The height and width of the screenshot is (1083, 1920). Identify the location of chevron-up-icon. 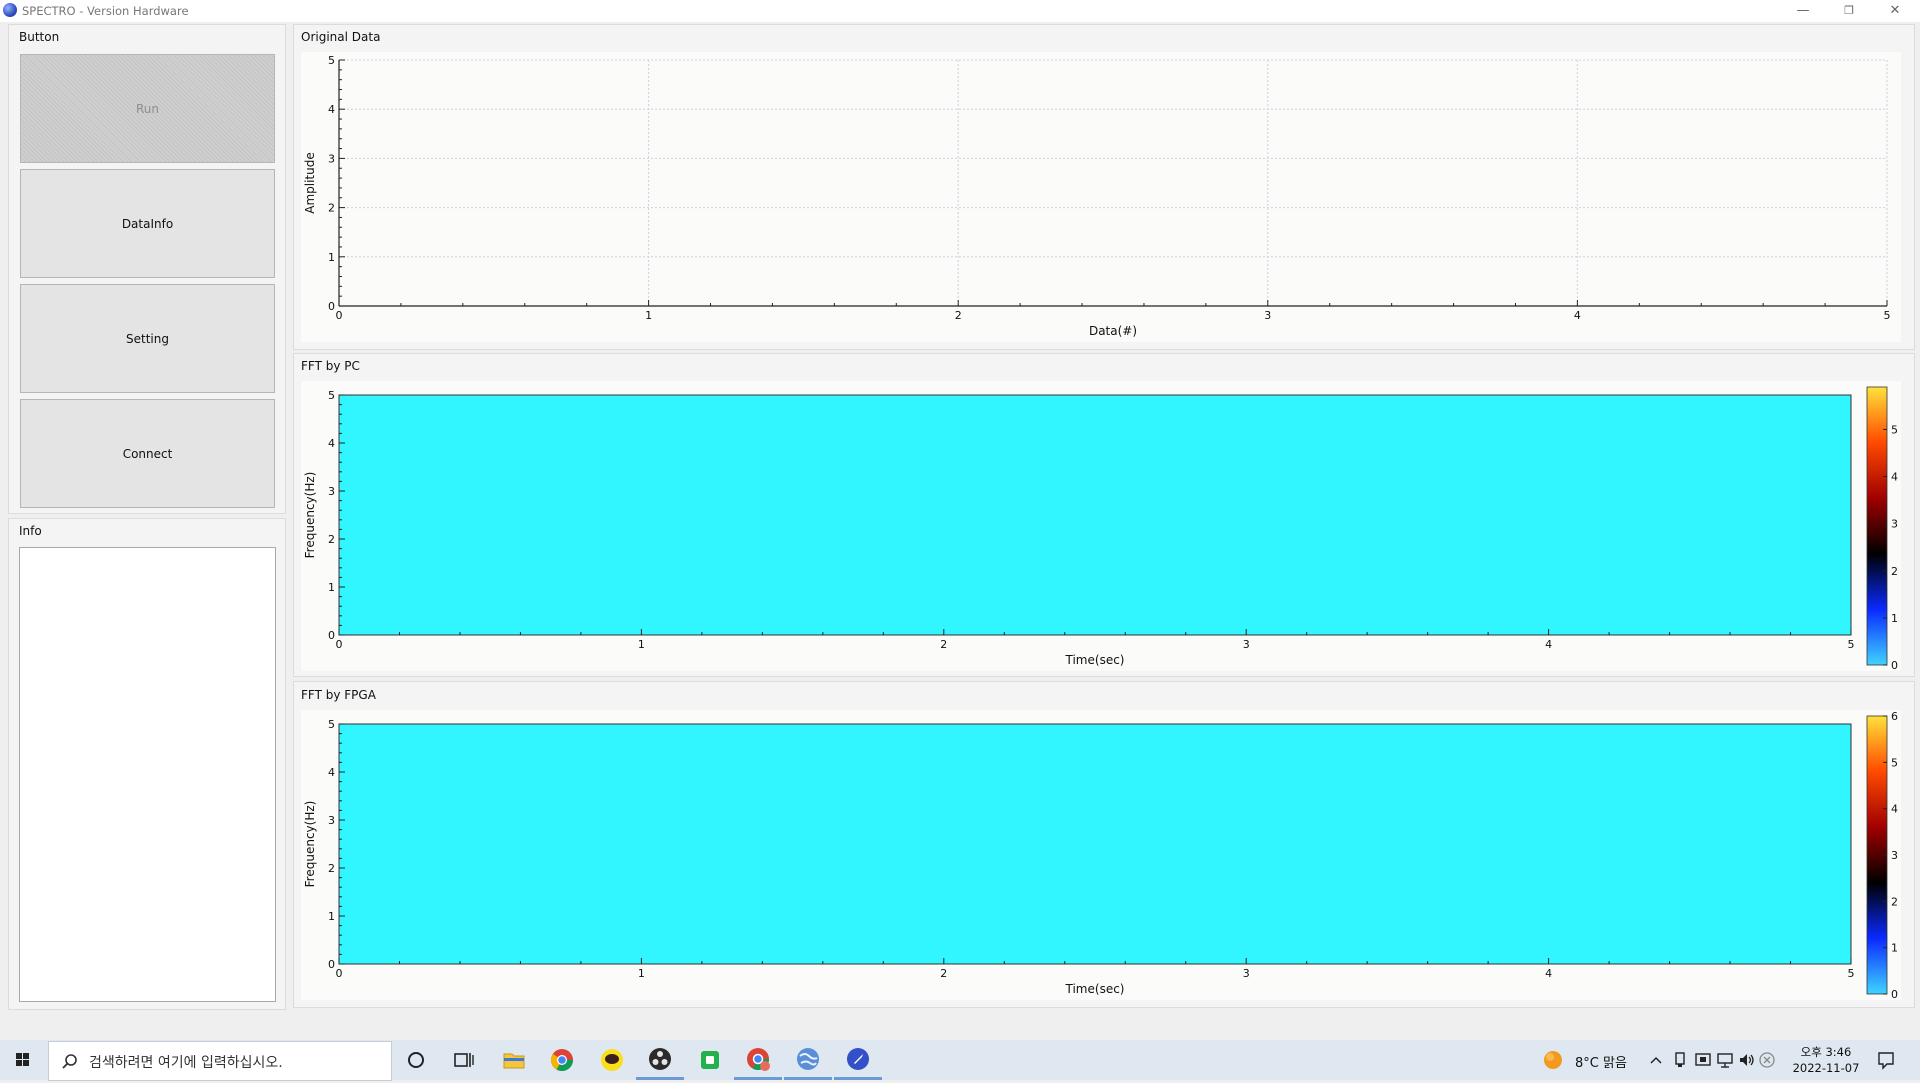
(1656, 1060).